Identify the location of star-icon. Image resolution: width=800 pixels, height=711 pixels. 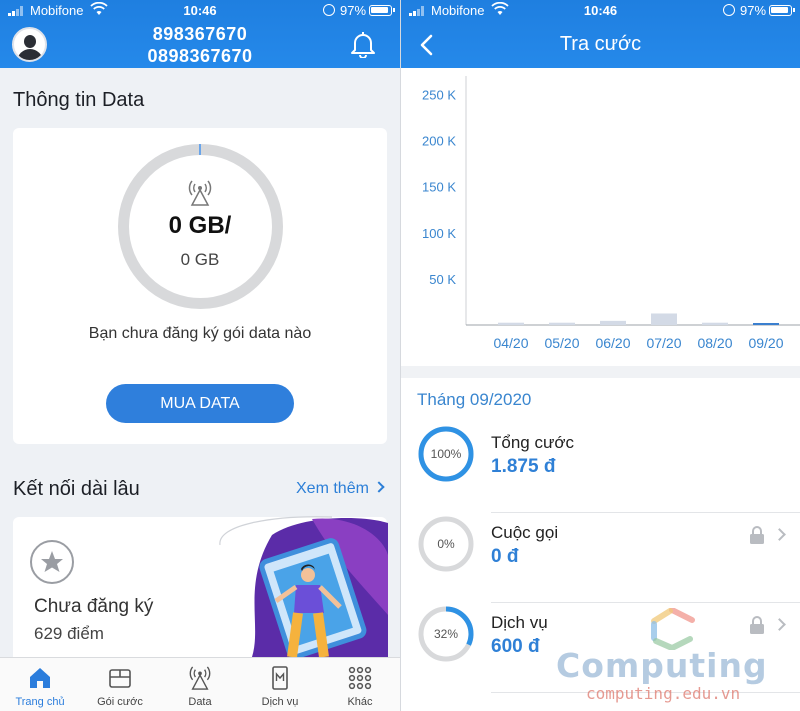
(52, 562).